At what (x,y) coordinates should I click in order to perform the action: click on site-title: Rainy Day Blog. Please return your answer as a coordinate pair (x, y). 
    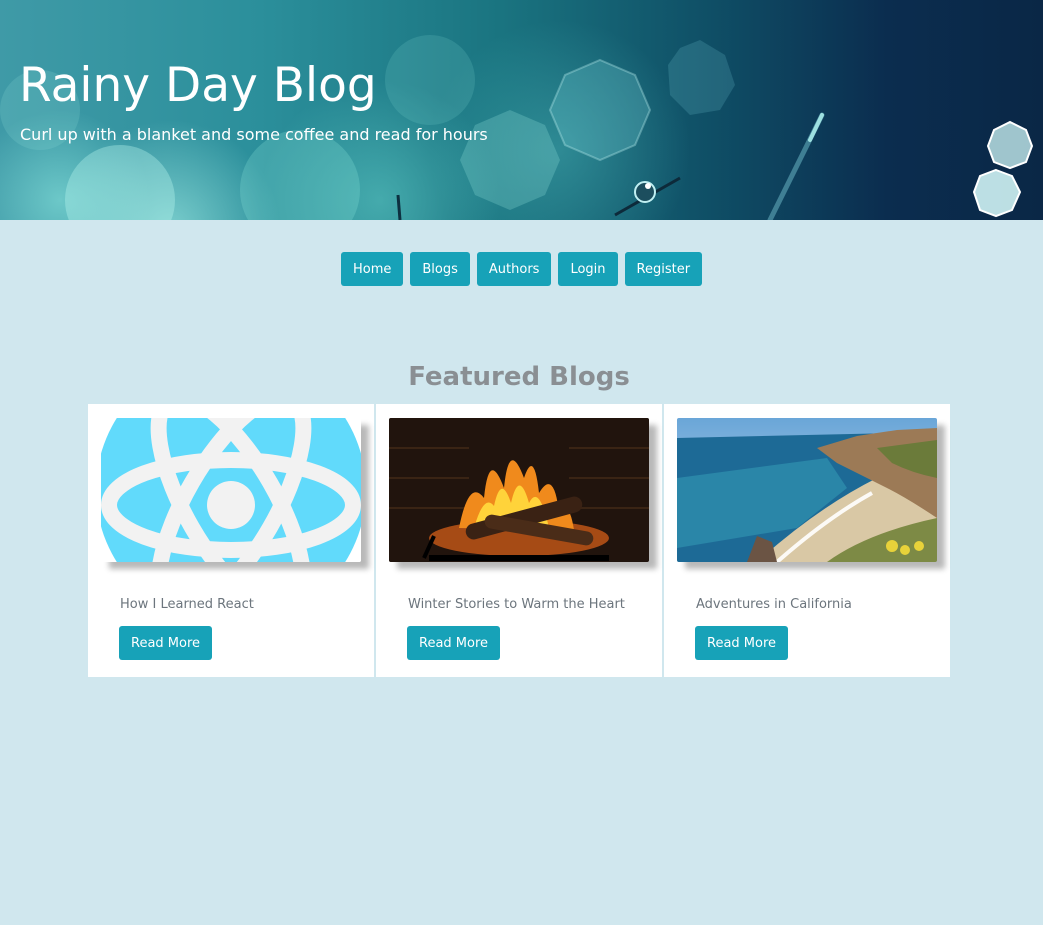
    Looking at the image, I should click on (198, 85).